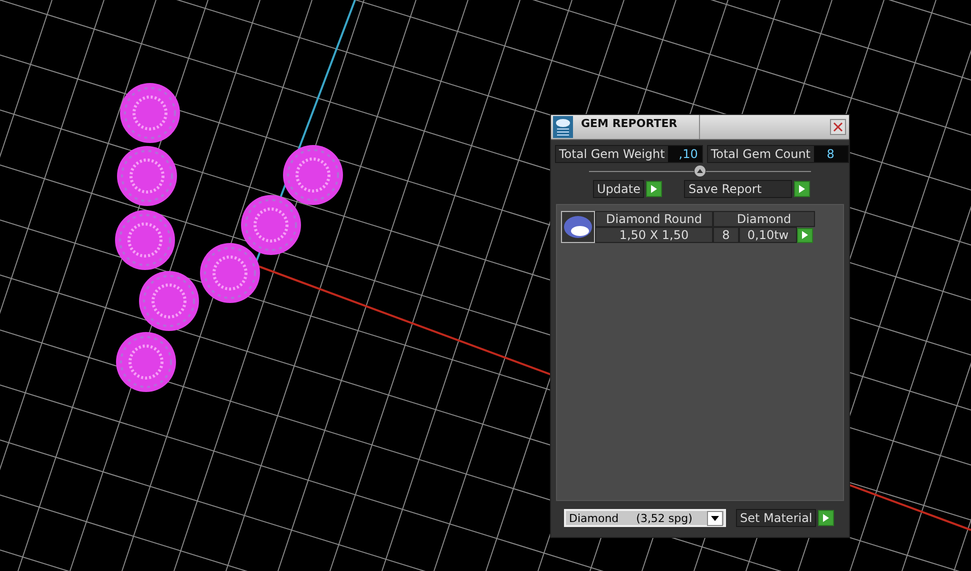 The height and width of the screenshot is (571, 971). I want to click on total-value: ,10, so click(685, 154).